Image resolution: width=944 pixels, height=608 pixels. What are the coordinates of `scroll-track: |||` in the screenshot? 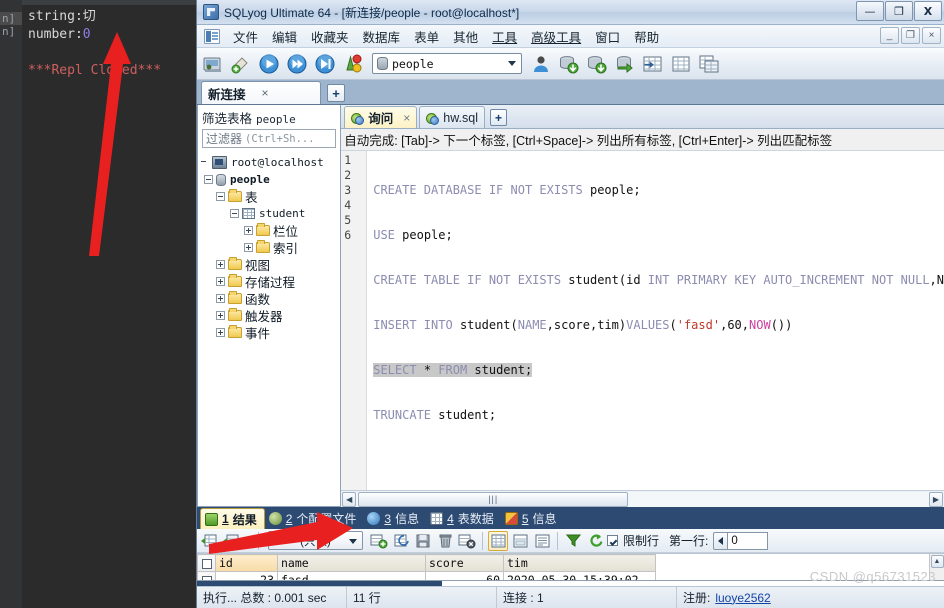 It's located at (642, 499).